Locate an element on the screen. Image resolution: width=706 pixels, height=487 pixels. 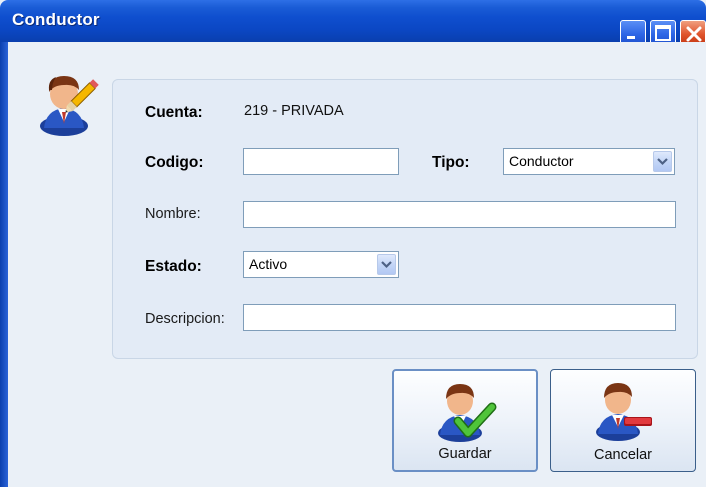
estado-dropdown-button is located at coordinates (386, 264).